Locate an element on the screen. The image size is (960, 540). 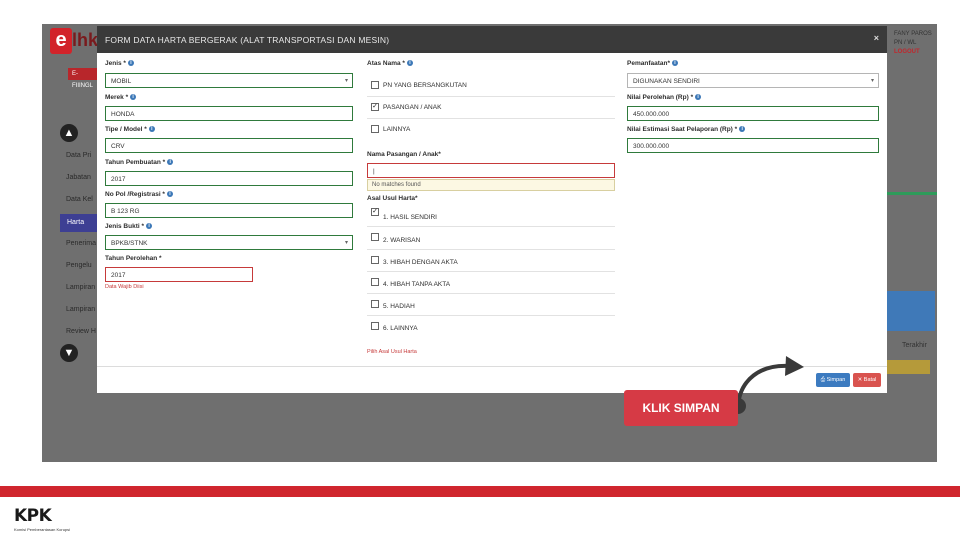
kpk-logo: KPK Komisi Pemberantasan Korupsi is located at coordinates (59, 520).